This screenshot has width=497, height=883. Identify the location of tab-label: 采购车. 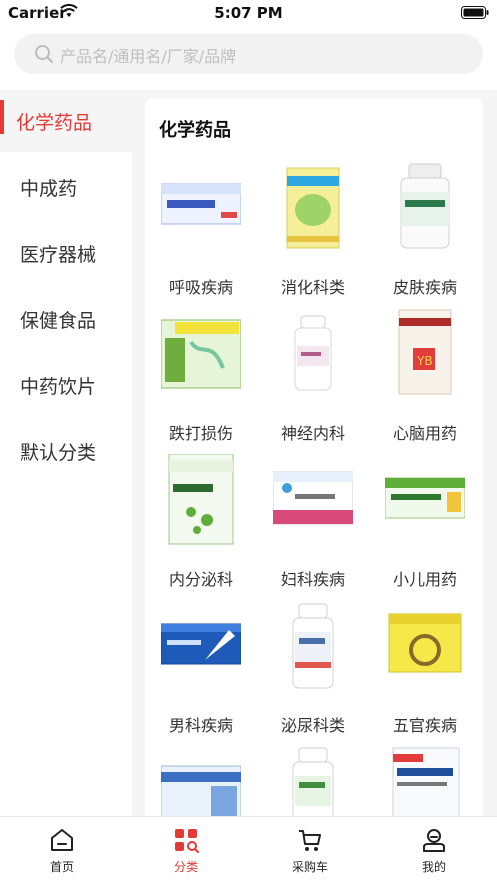
(309, 867).